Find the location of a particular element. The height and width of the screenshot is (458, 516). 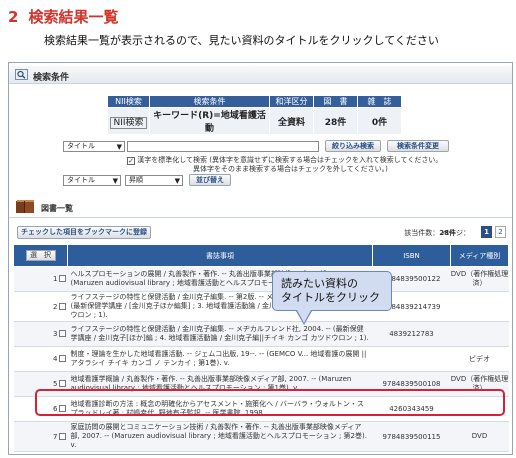

search-icon is located at coordinates (21, 74).